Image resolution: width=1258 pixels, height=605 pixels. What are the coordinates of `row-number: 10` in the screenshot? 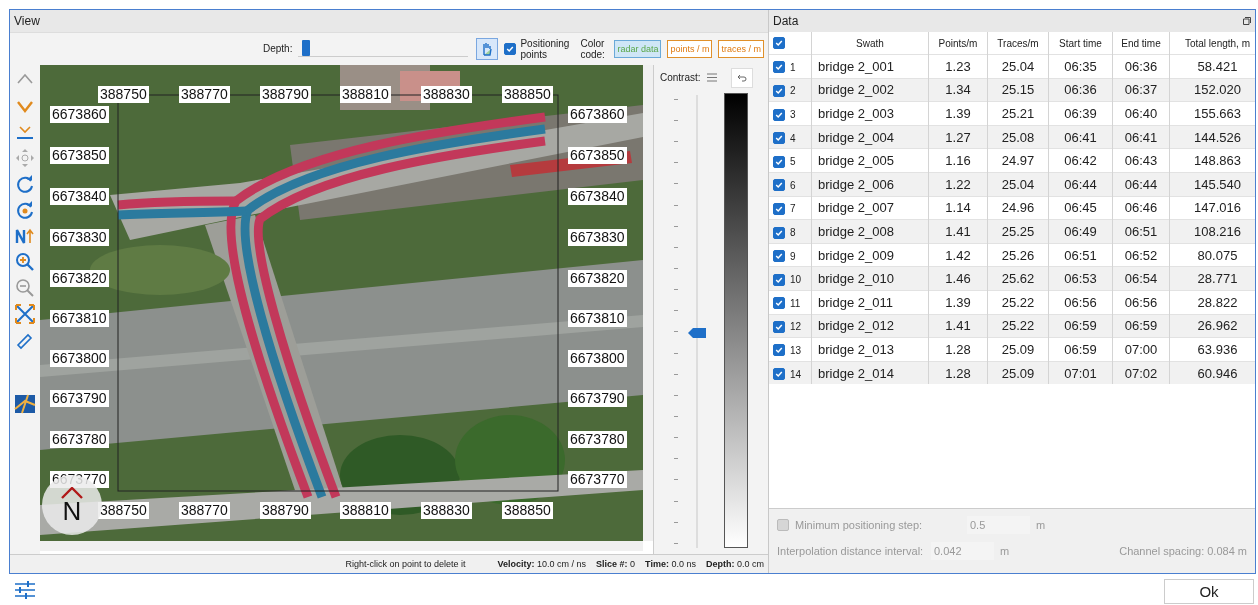 It's located at (796, 280).